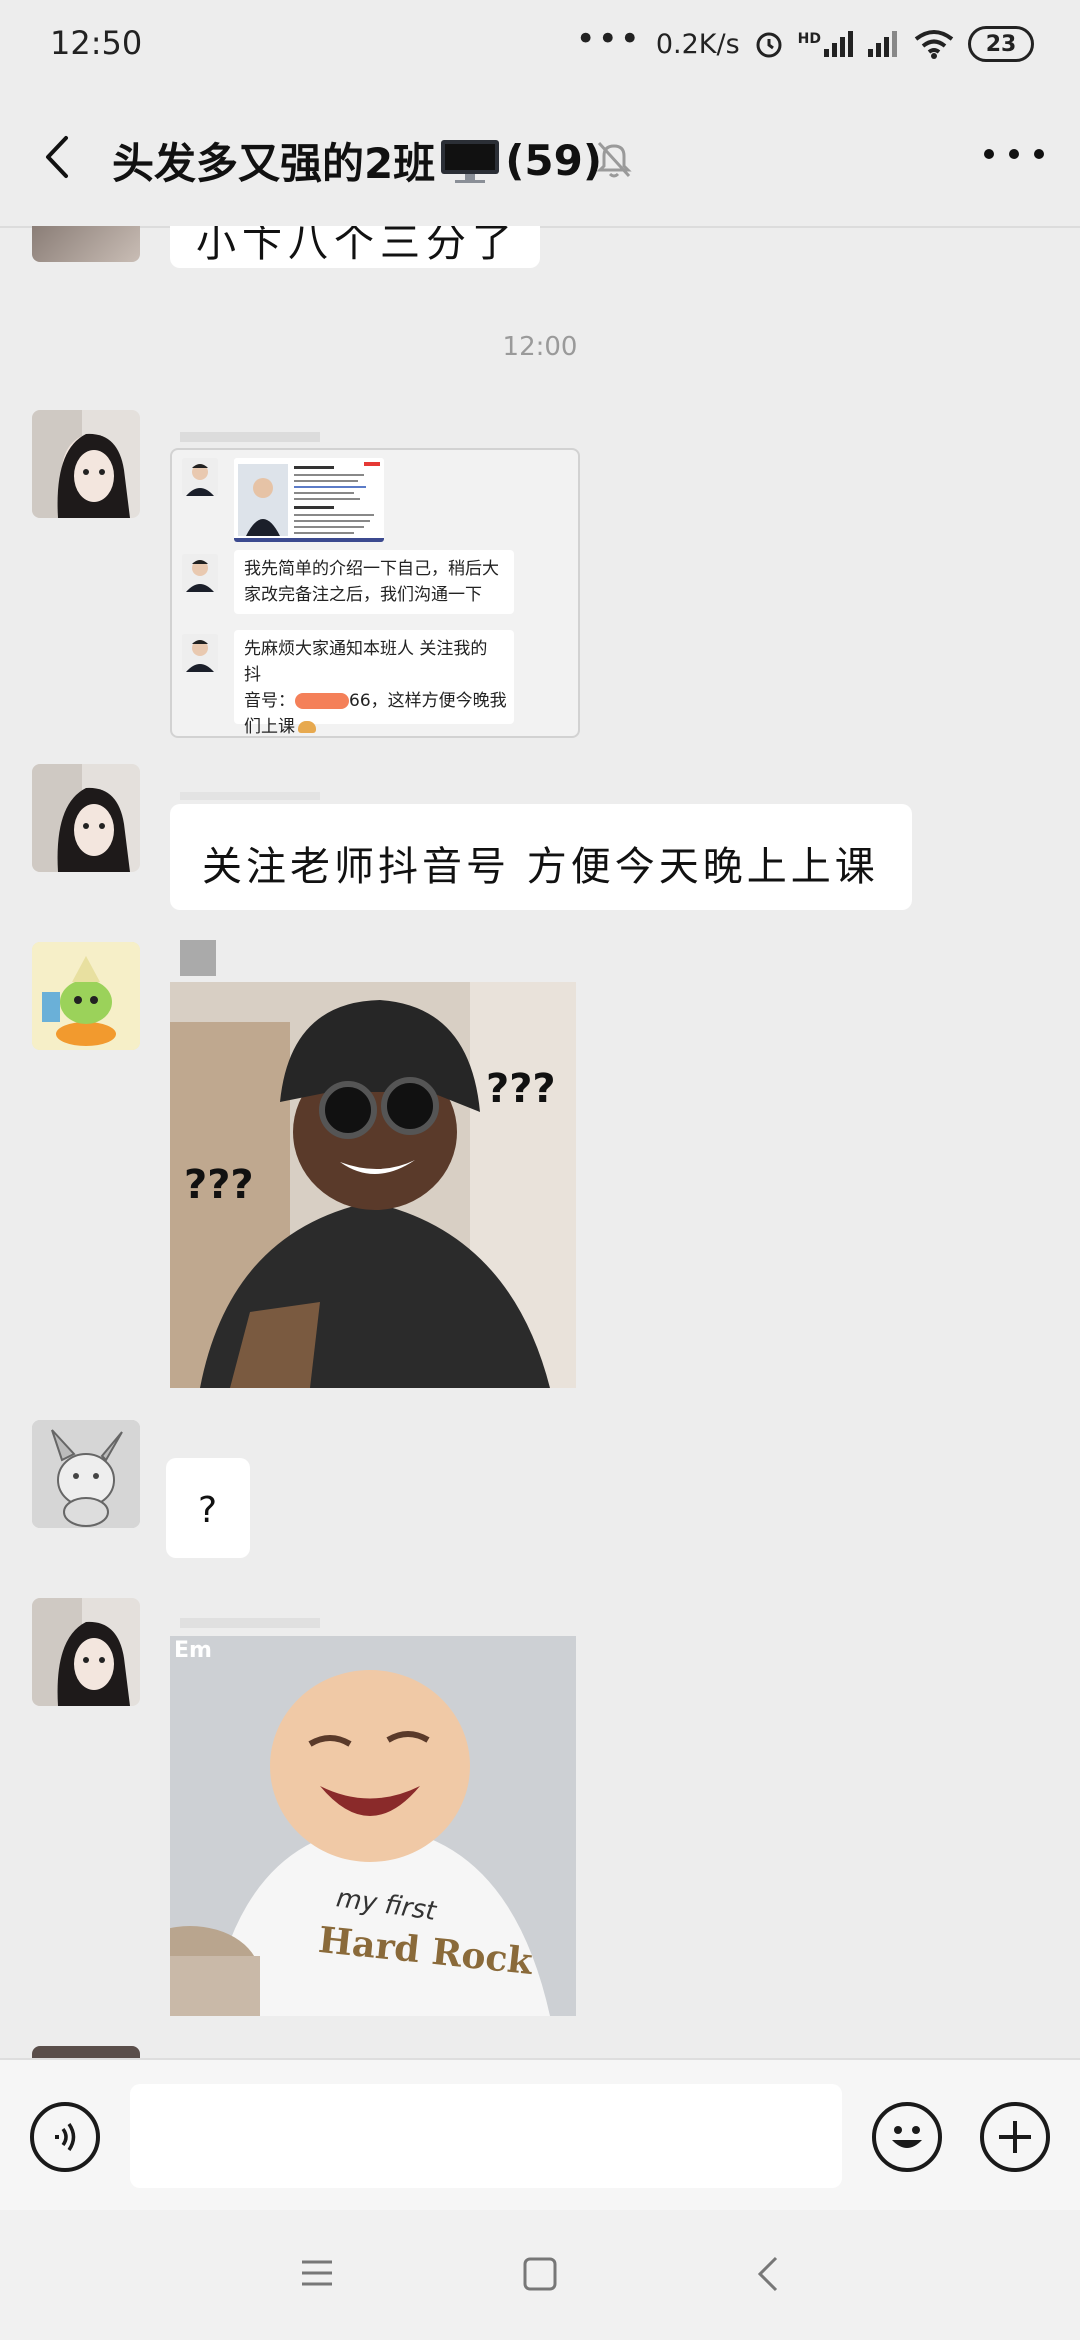 This screenshot has height=2340, width=1080. What do you see at coordinates (1015, 2137) in the screenshot?
I see `plus-icon` at bounding box center [1015, 2137].